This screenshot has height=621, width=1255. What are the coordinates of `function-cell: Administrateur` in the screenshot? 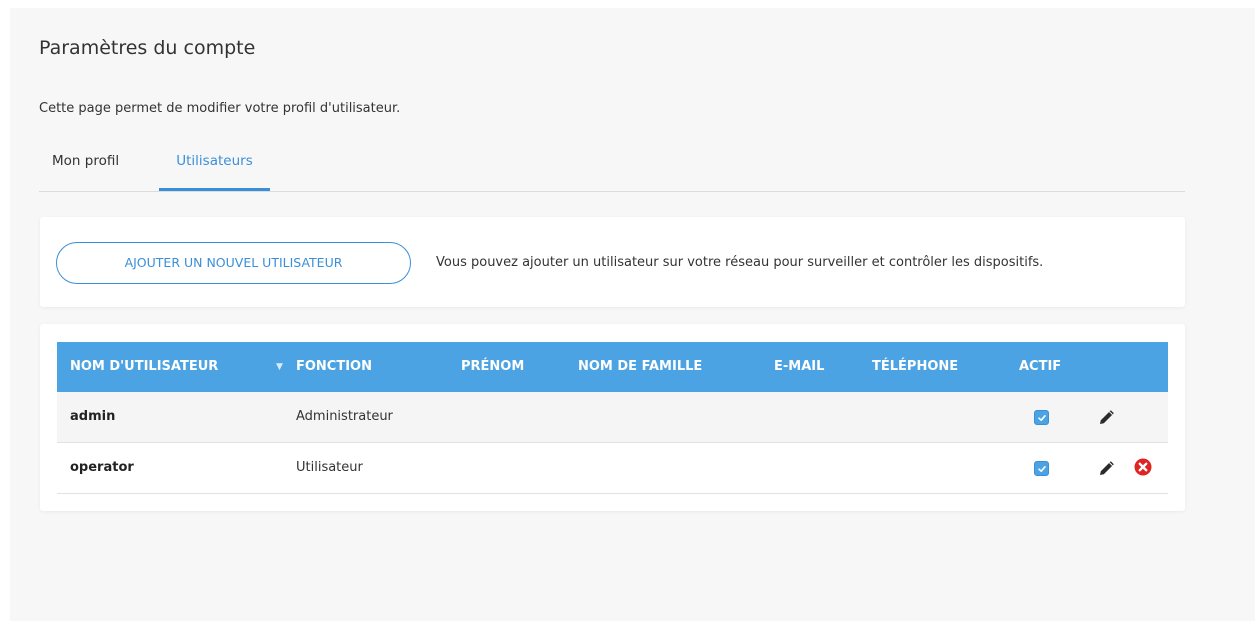 It's located at (344, 416).